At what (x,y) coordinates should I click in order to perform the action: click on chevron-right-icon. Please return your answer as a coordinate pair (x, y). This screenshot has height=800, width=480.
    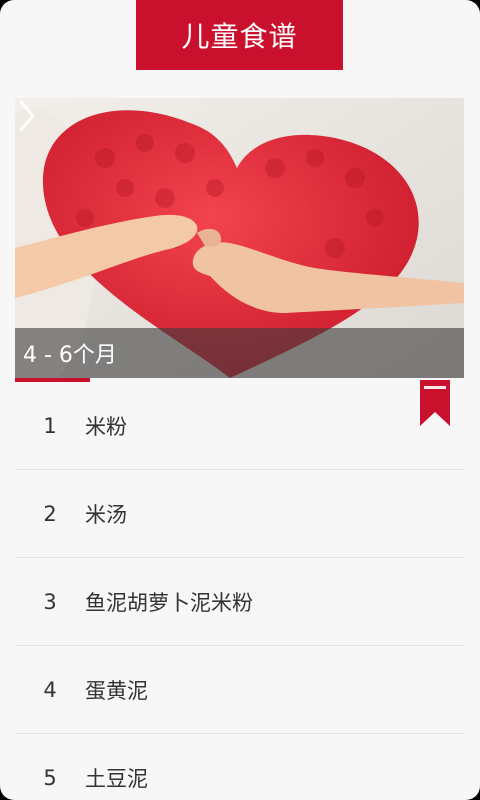
    Looking at the image, I should click on (27, 116).